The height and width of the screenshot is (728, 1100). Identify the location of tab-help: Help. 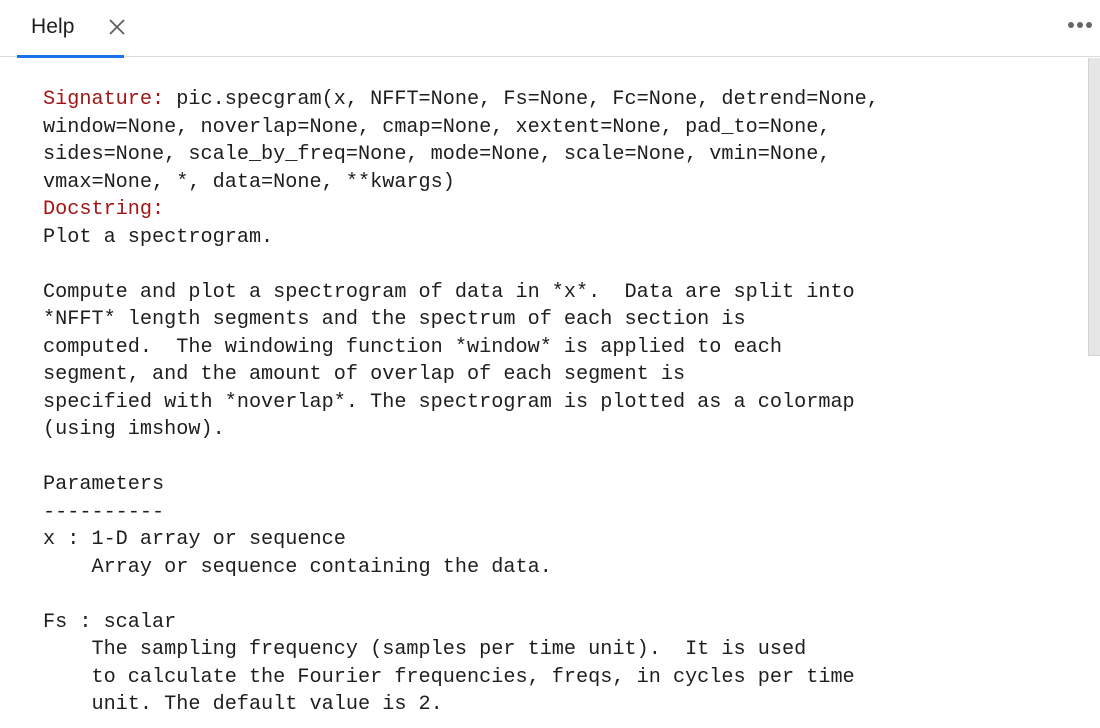
(72, 29).